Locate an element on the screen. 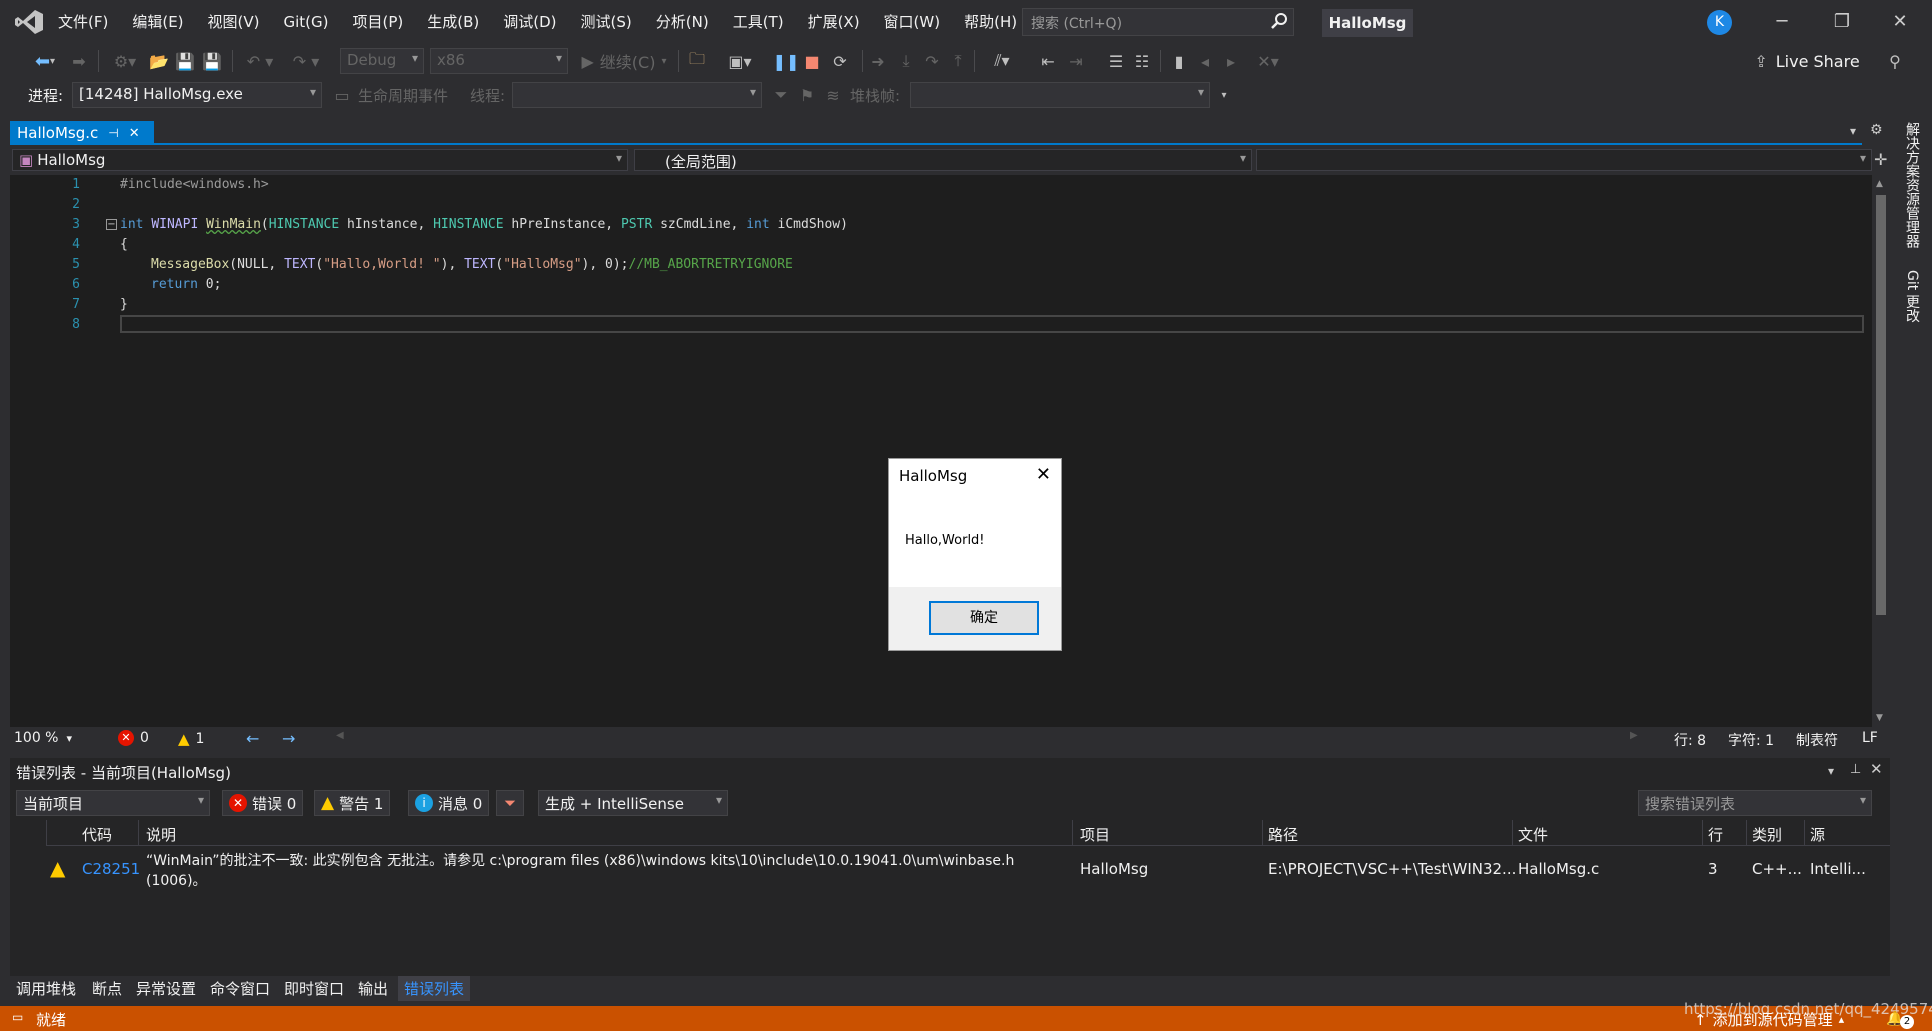  restart-icon: ⟳ is located at coordinates (840, 61).